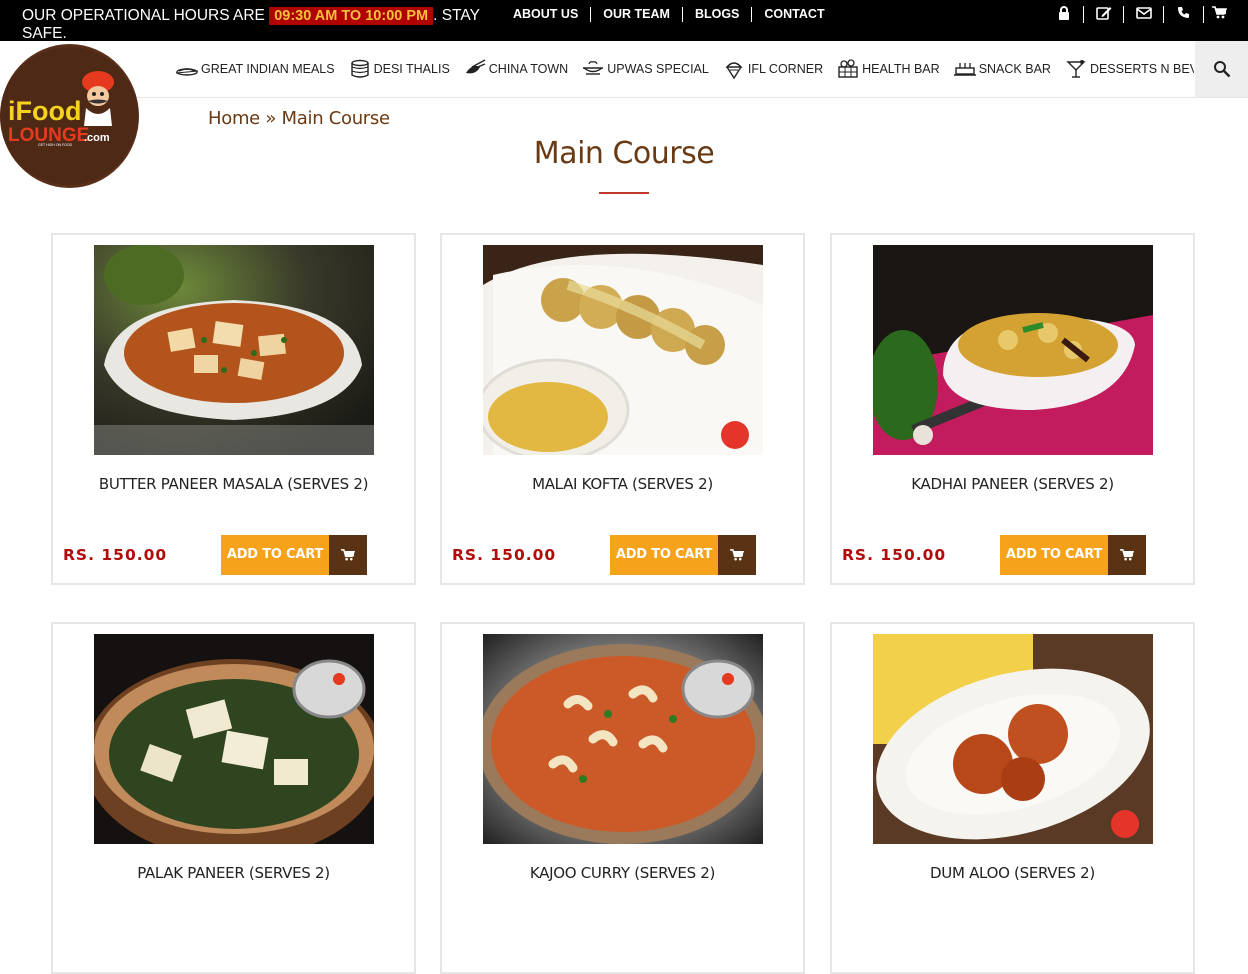 This screenshot has width=1248, height=974. Describe the element at coordinates (901, 69) in the screenshot. I see `menu-item-label: HEALTH BAR` at that location.